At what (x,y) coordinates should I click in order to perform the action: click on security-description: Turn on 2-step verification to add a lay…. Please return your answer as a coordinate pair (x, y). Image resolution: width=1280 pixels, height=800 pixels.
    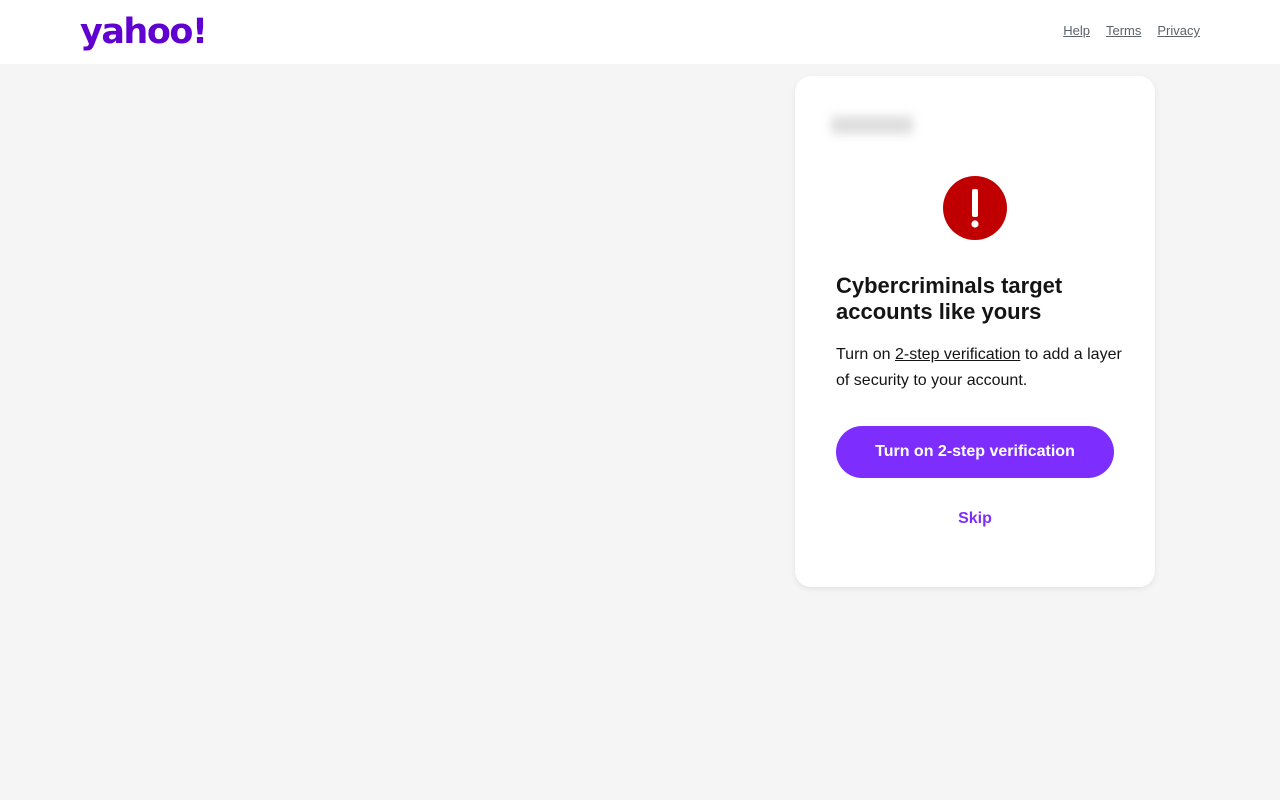
    Looking at the image, I should click on (981, 368).